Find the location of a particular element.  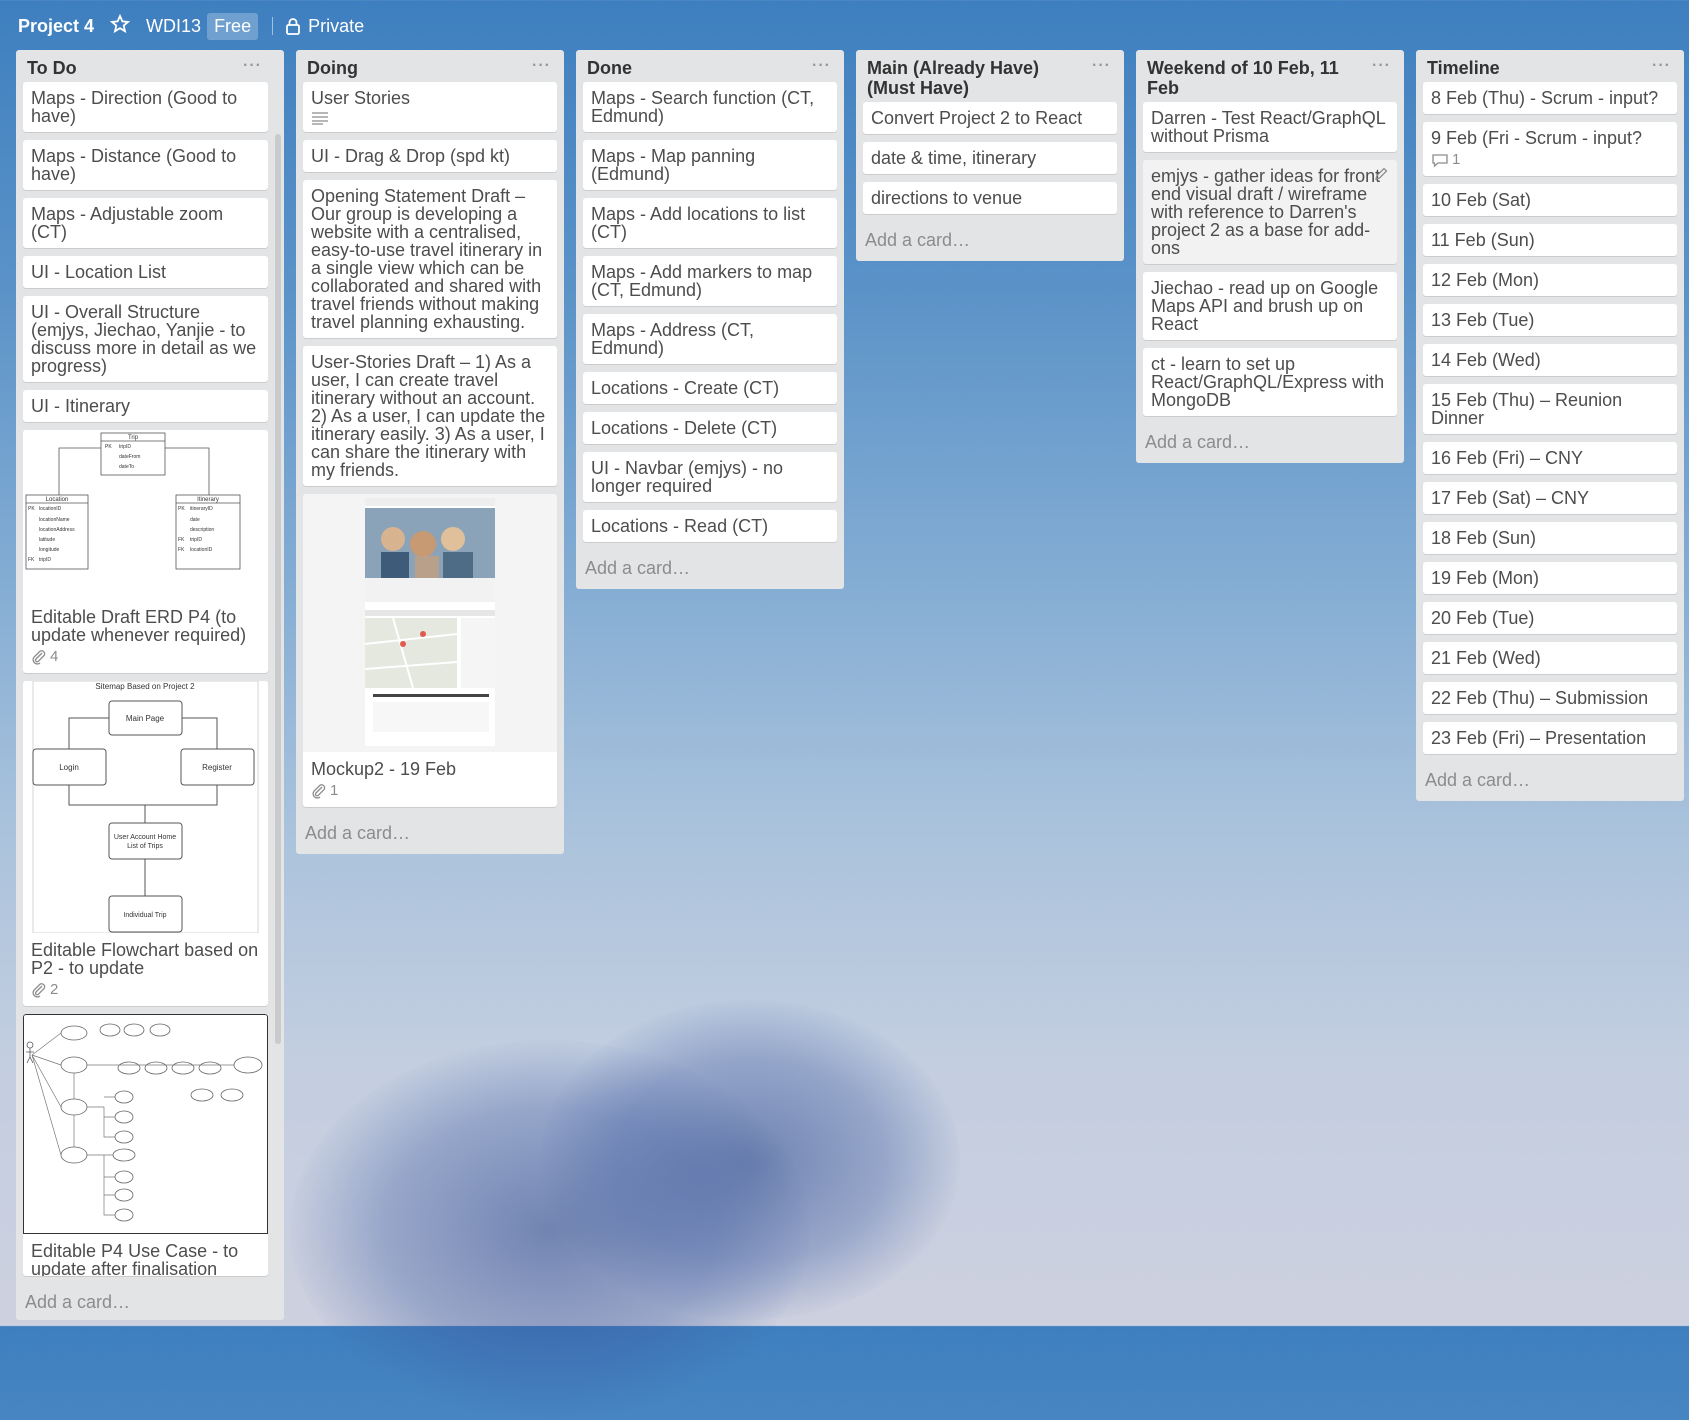

erd-field: locationName is located at coordinates (54, 520).